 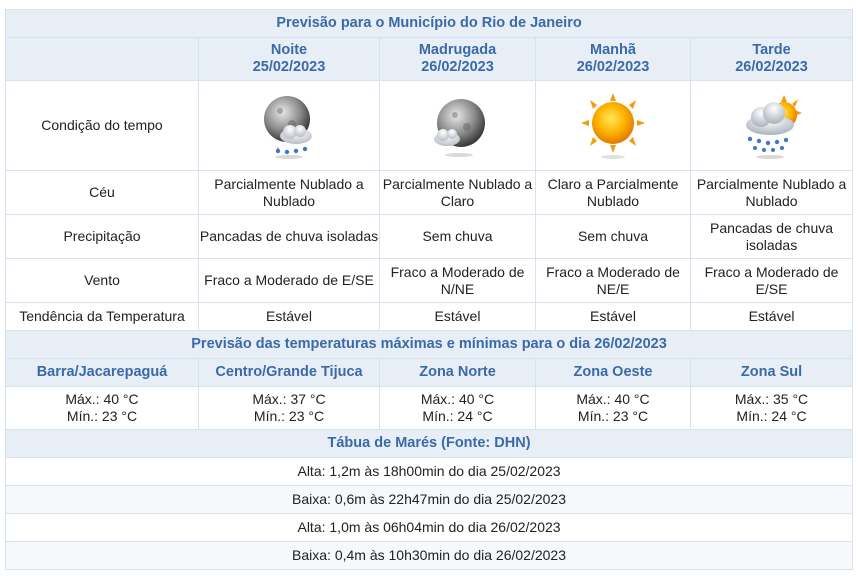 What do you see at coordinates (771, 50) in the screenshot?
I see `period-name: Tarde` at bounding box center [771, 50].